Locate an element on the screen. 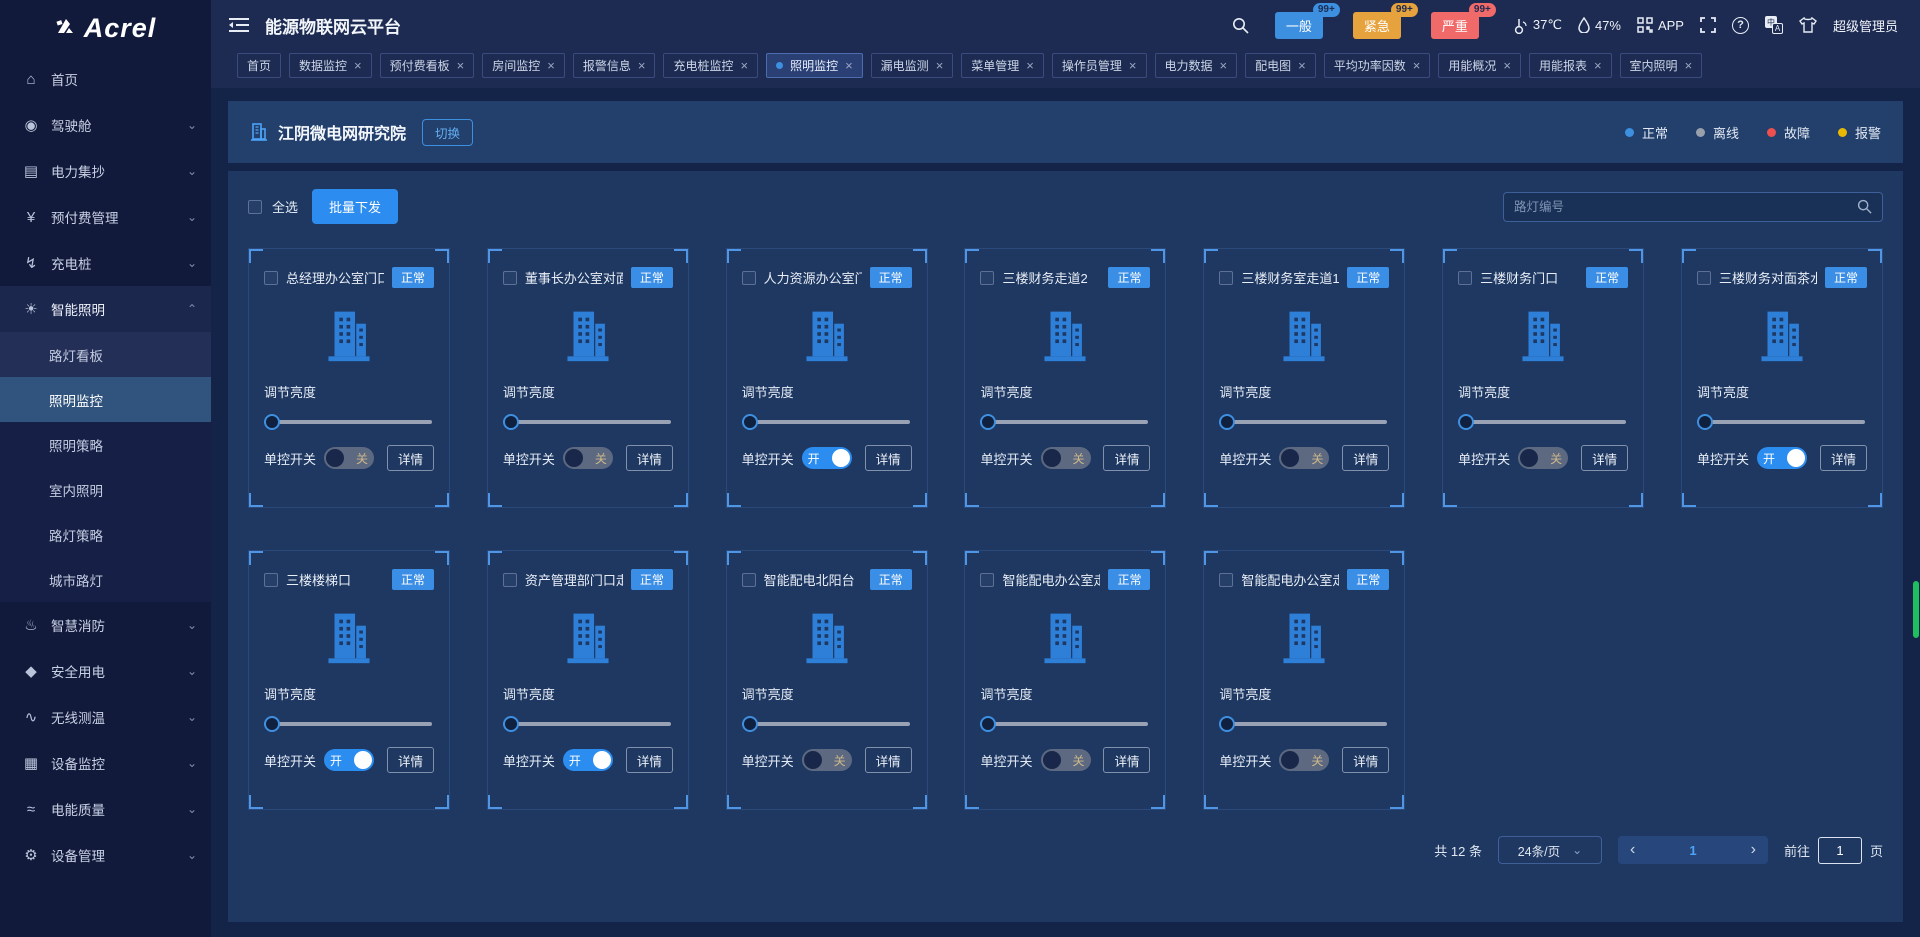  alarm-badge: 严重 99+ is located at coordinates (1463, 20).